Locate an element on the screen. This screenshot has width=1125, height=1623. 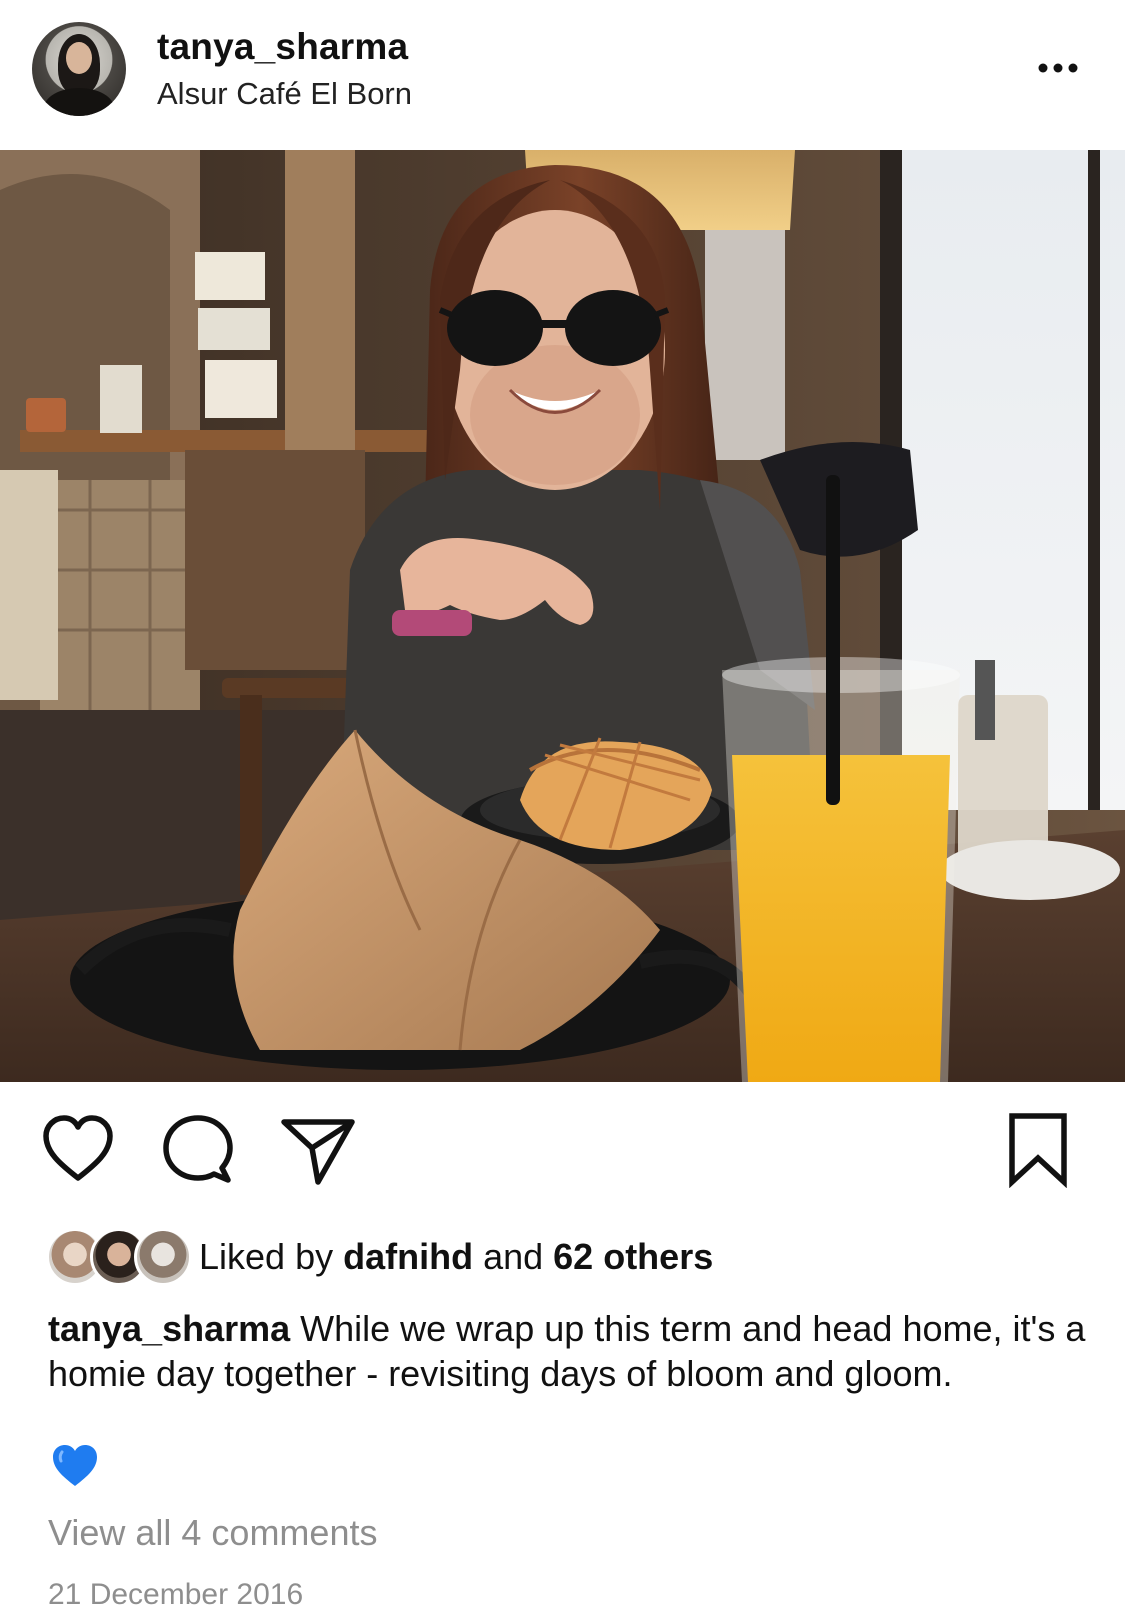
post-location: Alsur Café El Born is located at coordinates (284, 94).